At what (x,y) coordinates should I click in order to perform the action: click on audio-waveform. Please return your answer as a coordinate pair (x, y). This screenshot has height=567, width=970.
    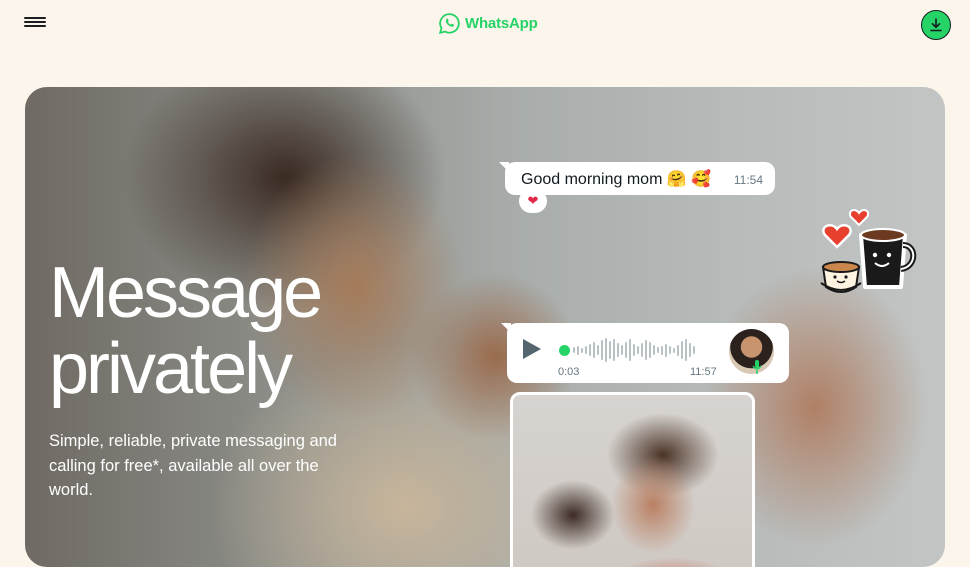
    Looking at the image, I should click on (646, 350).